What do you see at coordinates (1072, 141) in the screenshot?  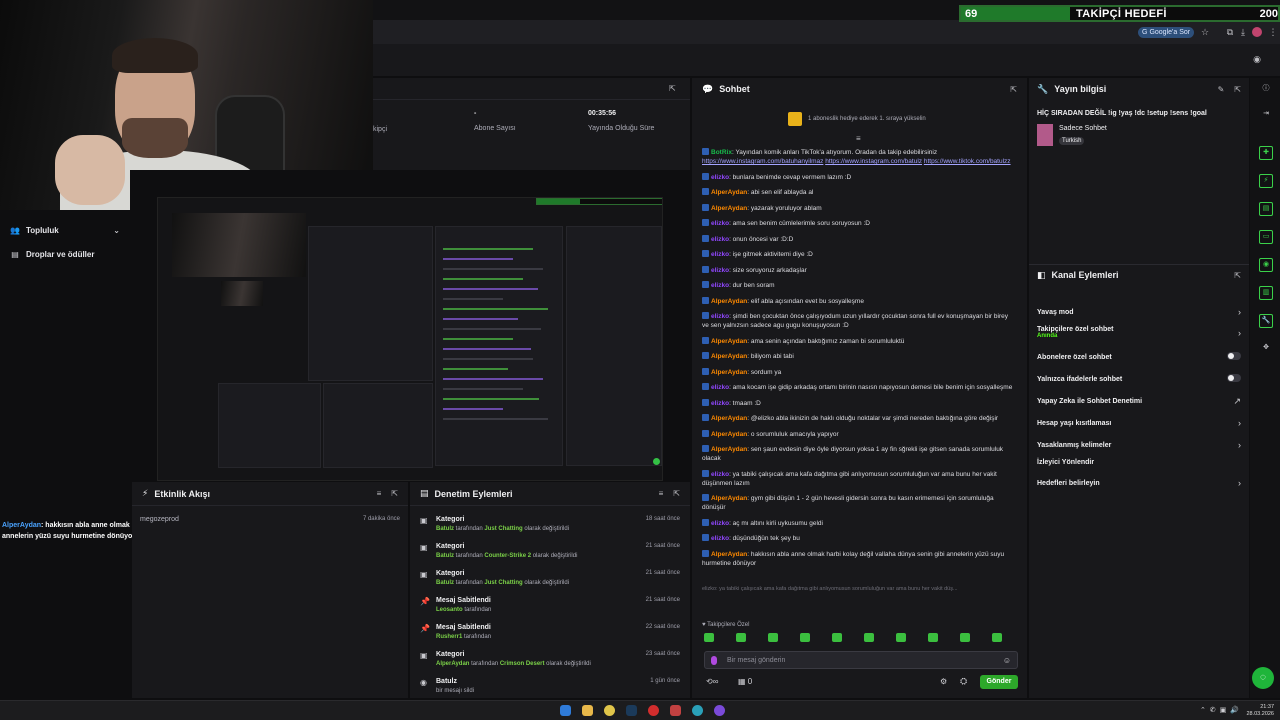 I see `stream-tag: Turkish` at bounding box center [1072, 141].